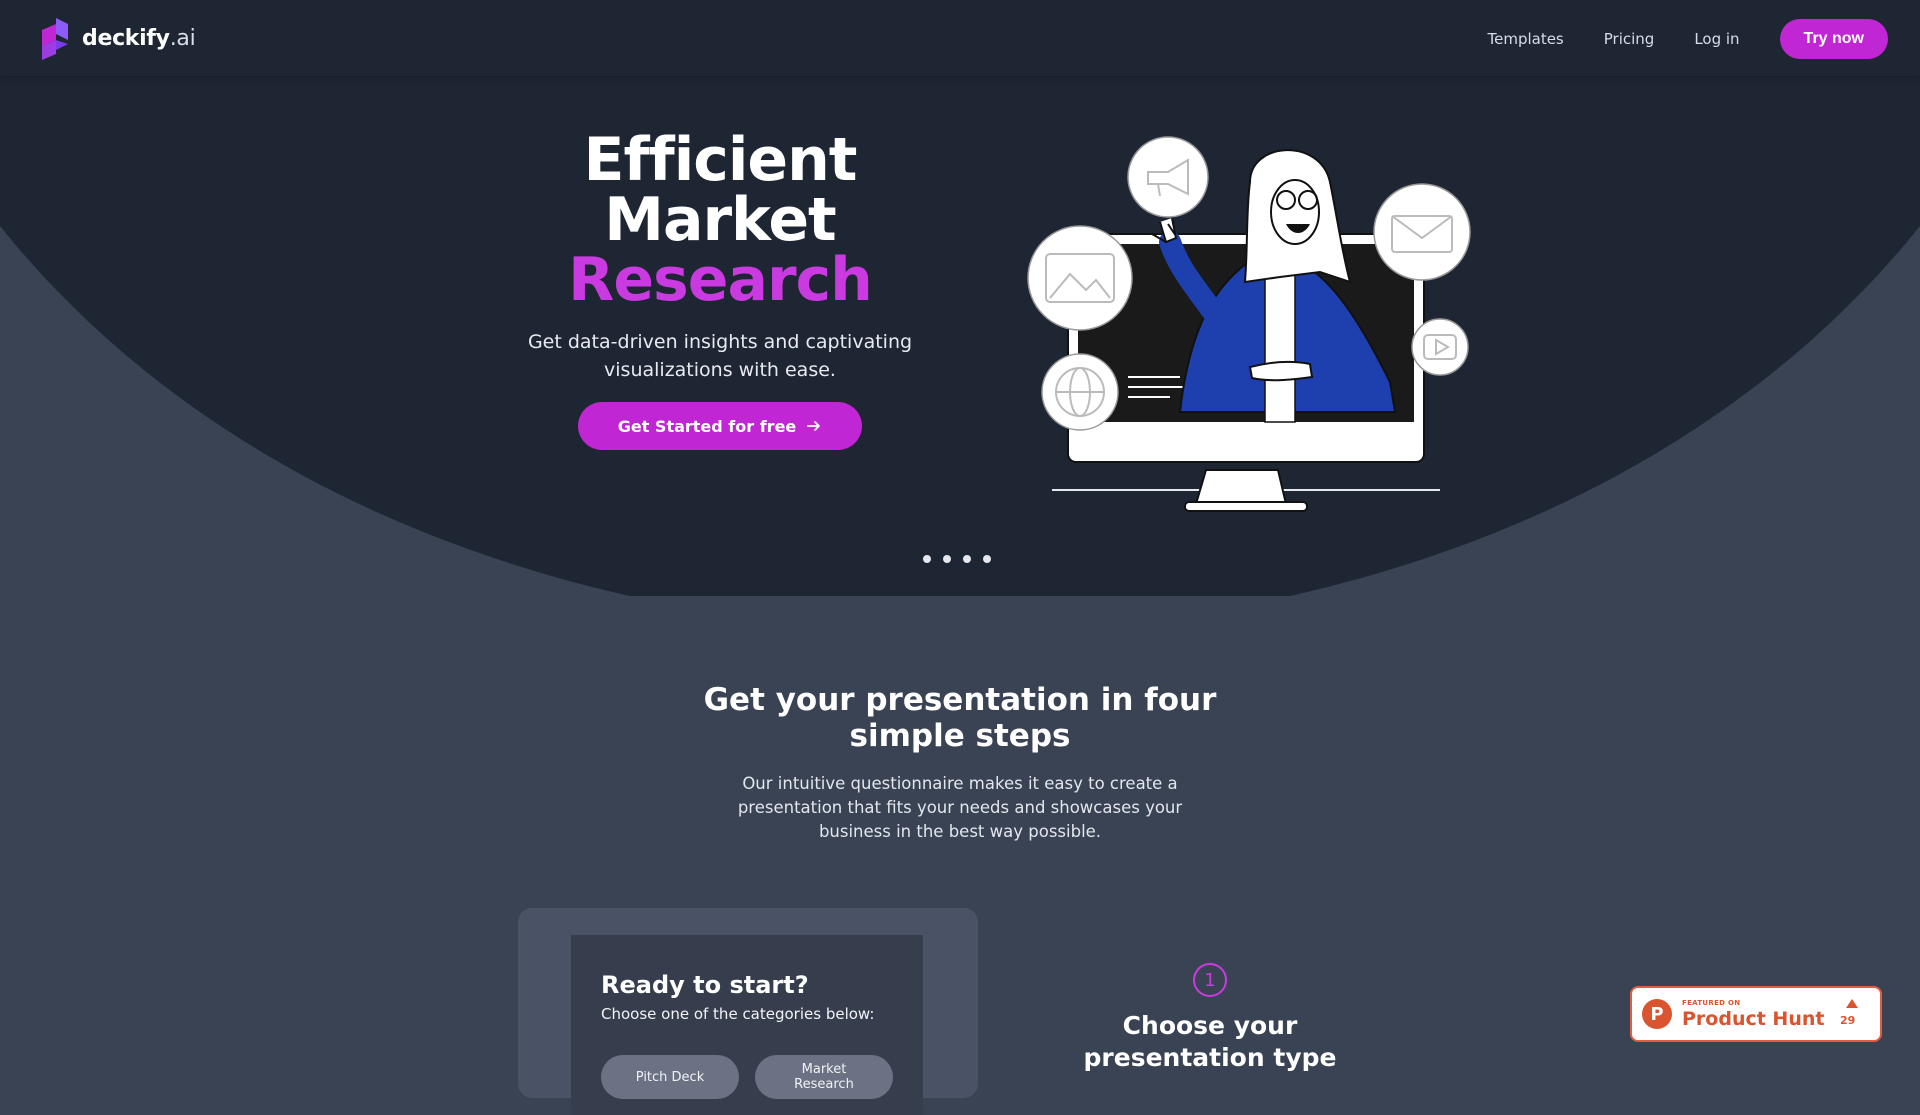  Describe the element at coordinates (705, 985) in the screenshot. I see `card-title: Ready to start?` at that location.